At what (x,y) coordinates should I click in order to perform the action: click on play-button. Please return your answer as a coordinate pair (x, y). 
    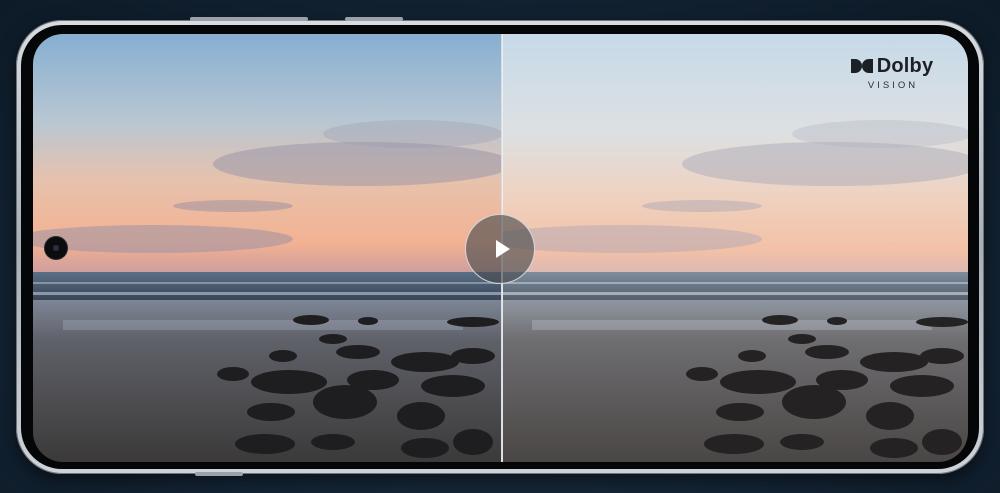
    Looking at the image, I should click on (500, 249).